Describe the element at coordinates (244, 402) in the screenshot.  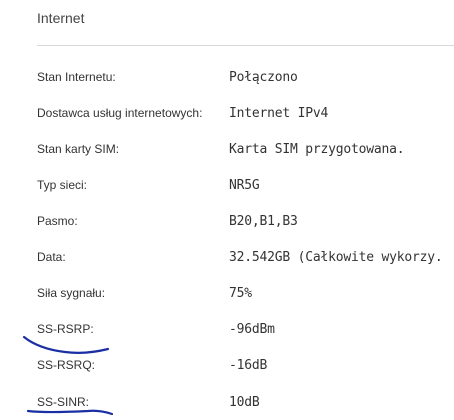
I see `ss-sinr-value: 10dB` at that location.